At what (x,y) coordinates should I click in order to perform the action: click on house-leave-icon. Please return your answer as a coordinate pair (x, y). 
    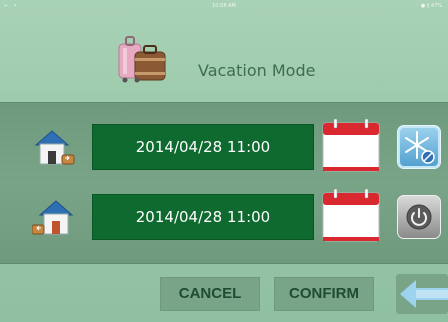
    Looking at the image, I should click on (54, 147).